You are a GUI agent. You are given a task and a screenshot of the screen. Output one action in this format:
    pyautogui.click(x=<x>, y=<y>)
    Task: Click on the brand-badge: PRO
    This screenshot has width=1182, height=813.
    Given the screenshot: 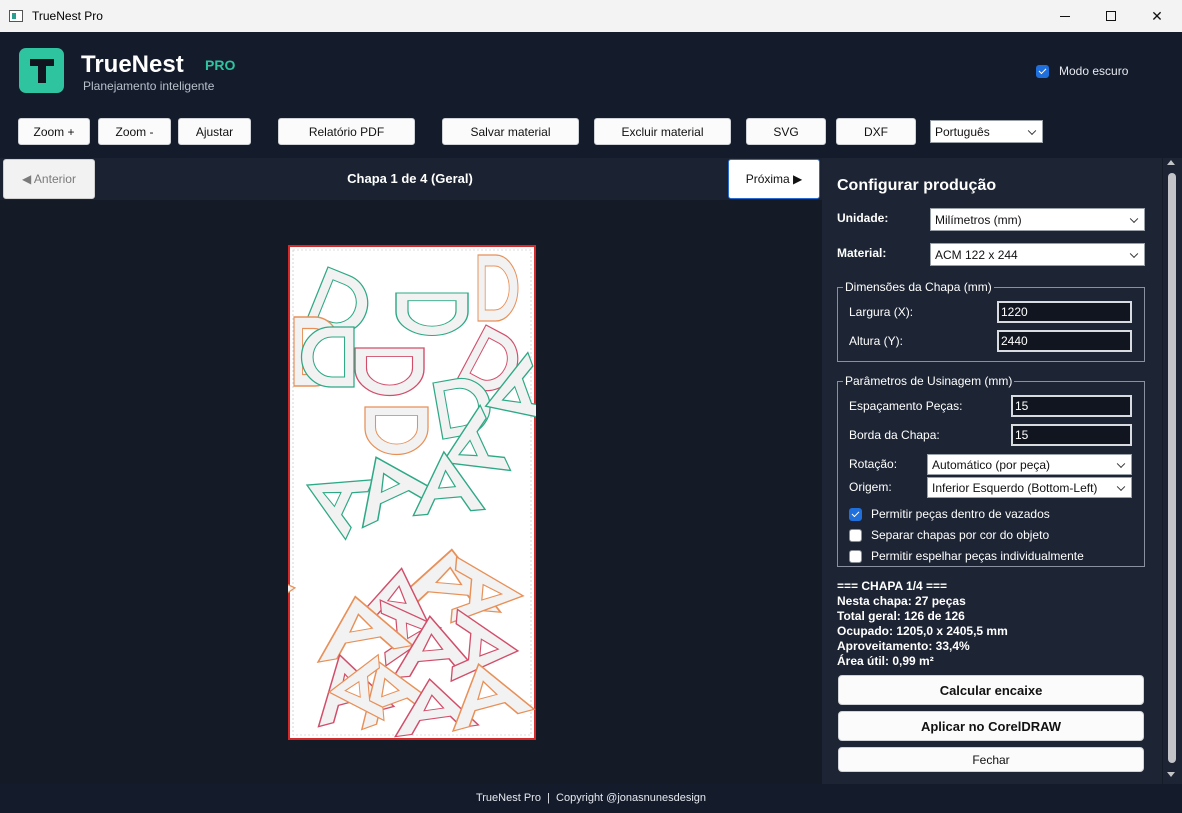 What is the action you would take?
    pyautogui.click(x=220, y=65)
    